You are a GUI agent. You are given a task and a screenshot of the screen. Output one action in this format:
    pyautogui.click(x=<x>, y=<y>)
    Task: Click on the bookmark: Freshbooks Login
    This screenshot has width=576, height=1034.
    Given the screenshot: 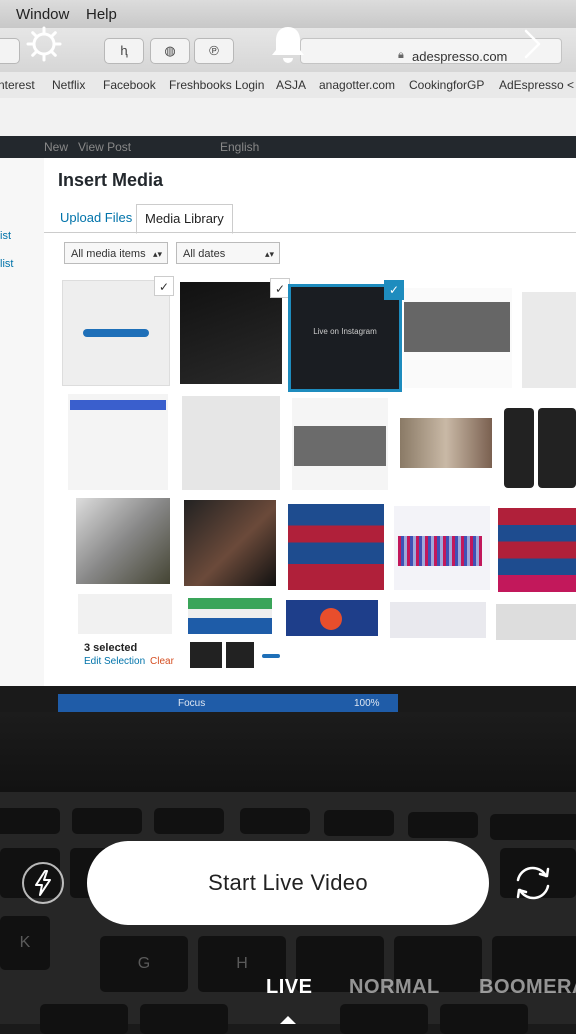 What is the action you would take?
    pyautogui.click(x=217, y=85)
    